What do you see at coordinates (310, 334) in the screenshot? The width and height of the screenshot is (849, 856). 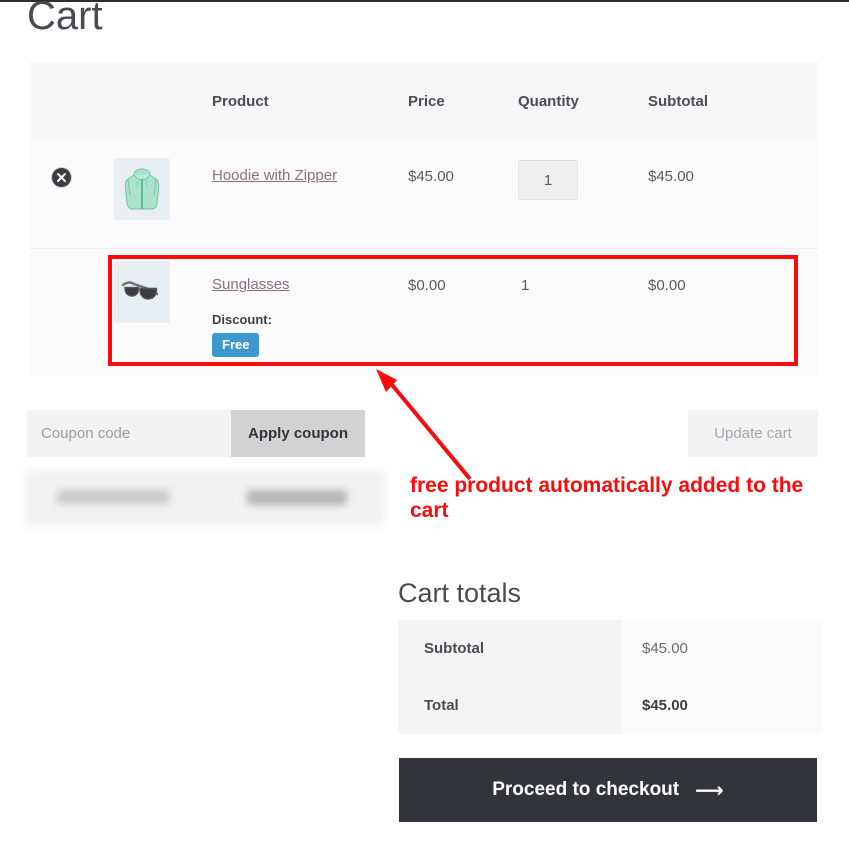 I see `discount-block: Discount: Free` at bounding box center [310, 334].